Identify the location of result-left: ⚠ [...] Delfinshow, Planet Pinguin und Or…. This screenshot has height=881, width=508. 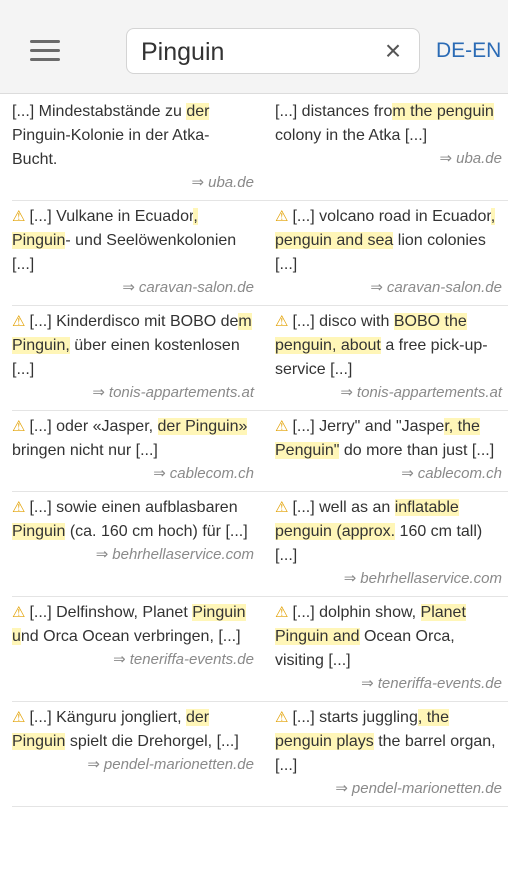
(137, 648).